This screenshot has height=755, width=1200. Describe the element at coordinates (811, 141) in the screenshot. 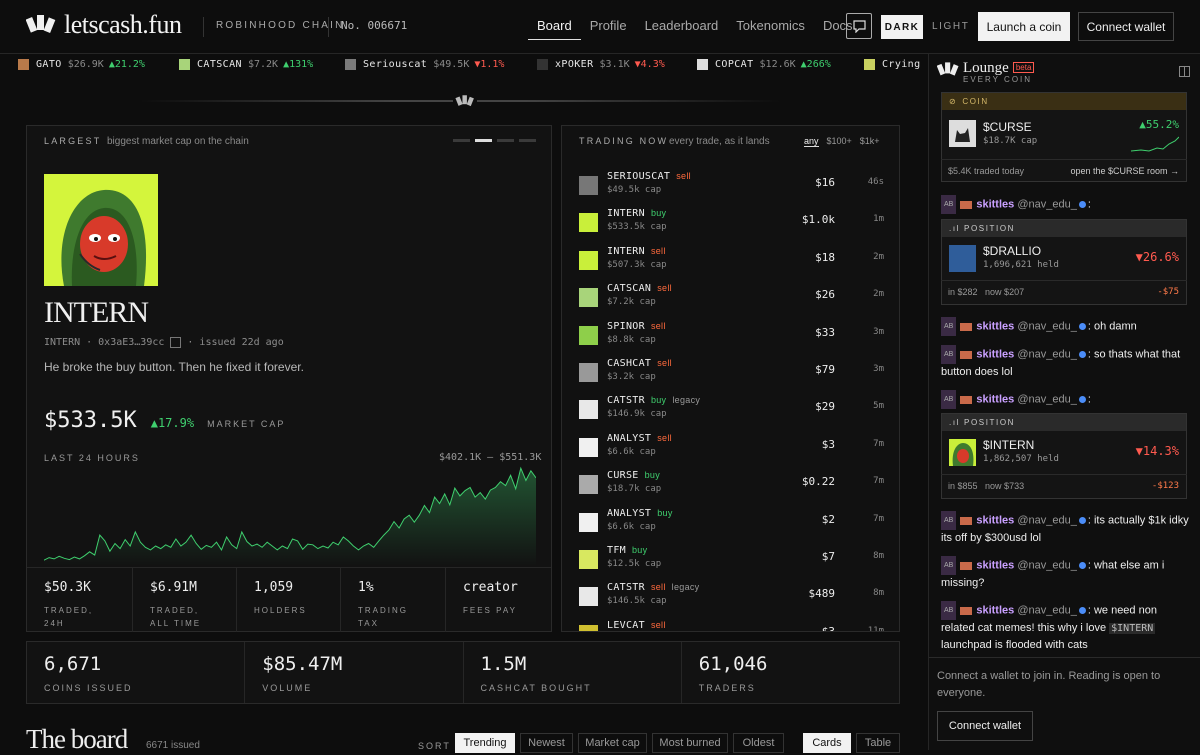

I see `filter-any: any` at that location.